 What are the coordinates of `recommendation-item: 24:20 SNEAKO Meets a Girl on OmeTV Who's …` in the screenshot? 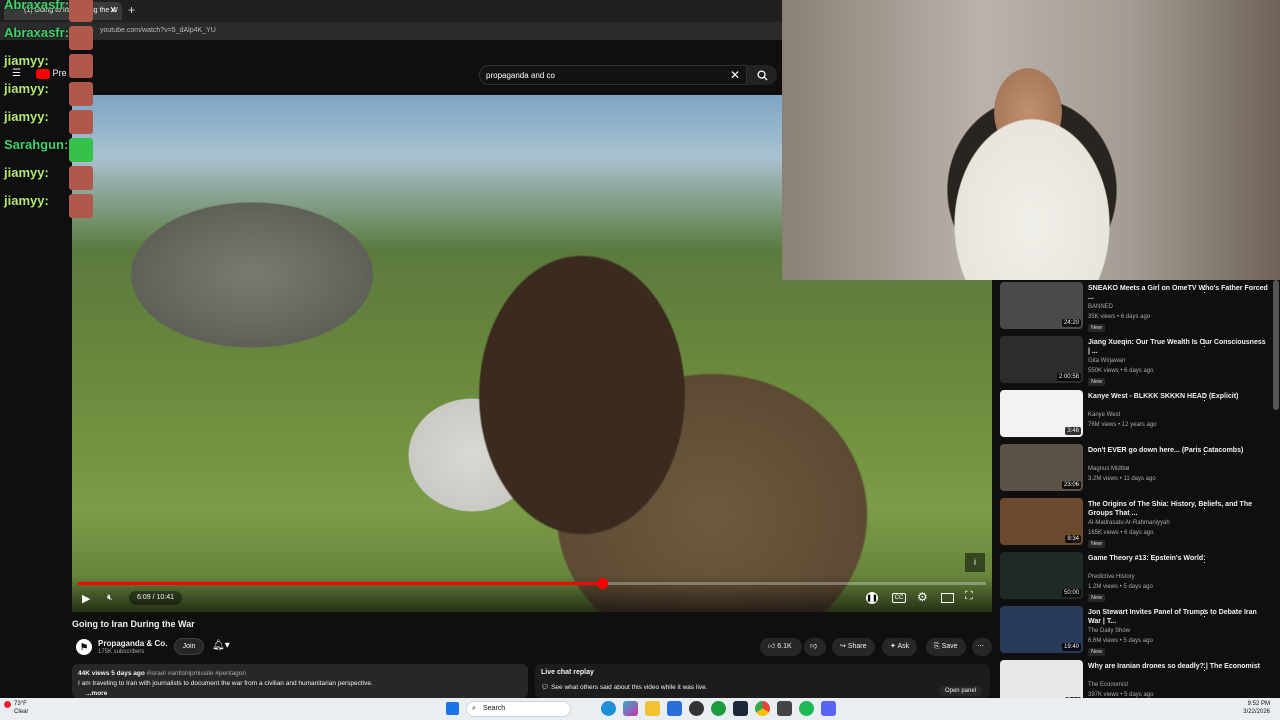 It's located at (1140, 307).